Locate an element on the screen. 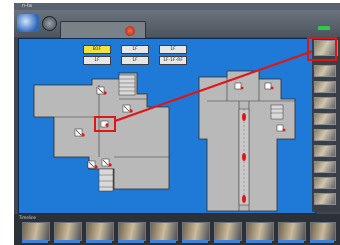 The height and width of the screenshot is (245, 340). sidebar-selection-highlight is located at coordinates (322, 49).